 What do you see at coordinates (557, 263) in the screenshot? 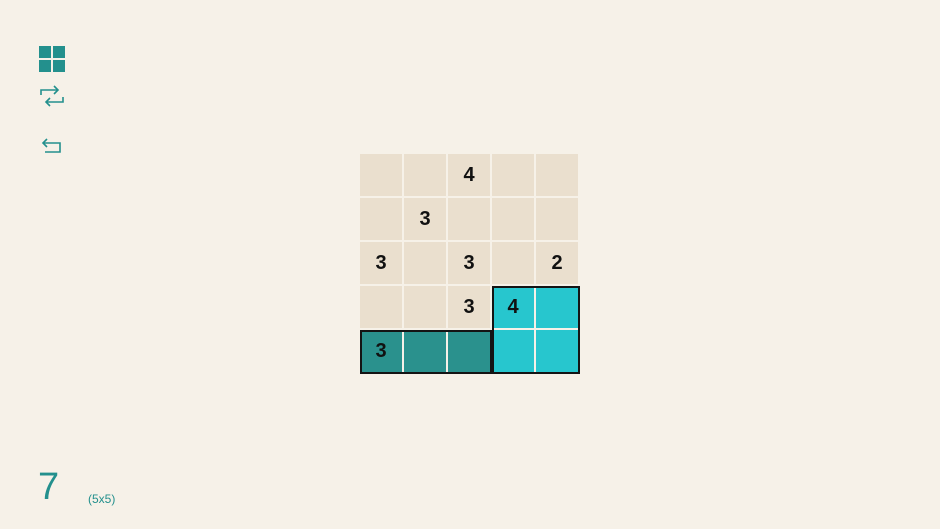
I see `grid-cell: 2` at bounding box center [557, 263].